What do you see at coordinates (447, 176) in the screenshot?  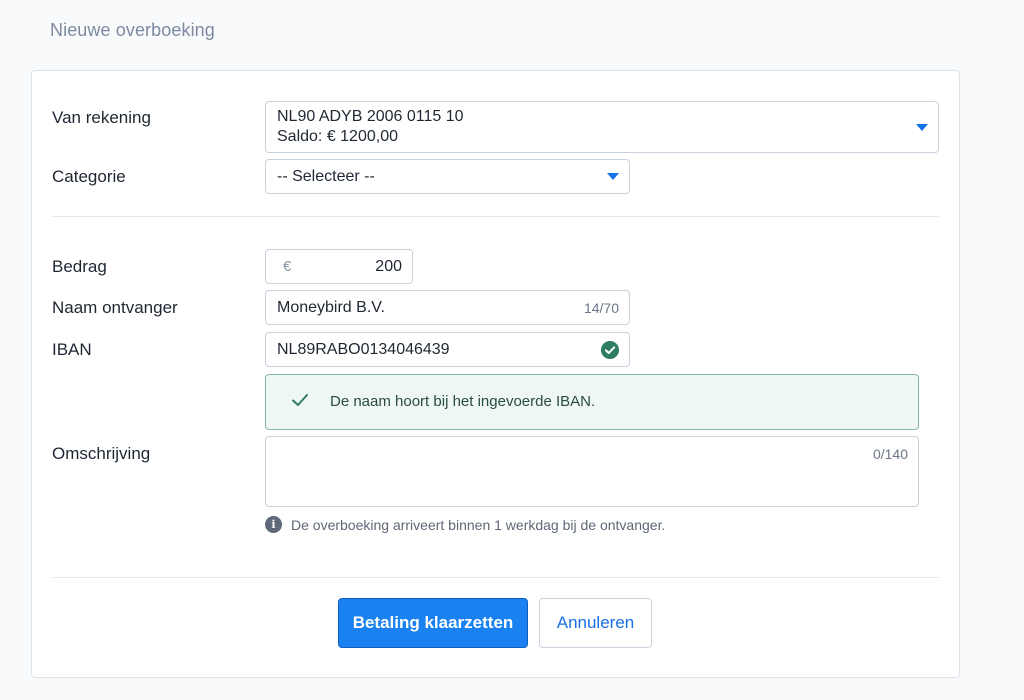 I see `category-select: -- Selecteer --` at bounding box center [447, 176].